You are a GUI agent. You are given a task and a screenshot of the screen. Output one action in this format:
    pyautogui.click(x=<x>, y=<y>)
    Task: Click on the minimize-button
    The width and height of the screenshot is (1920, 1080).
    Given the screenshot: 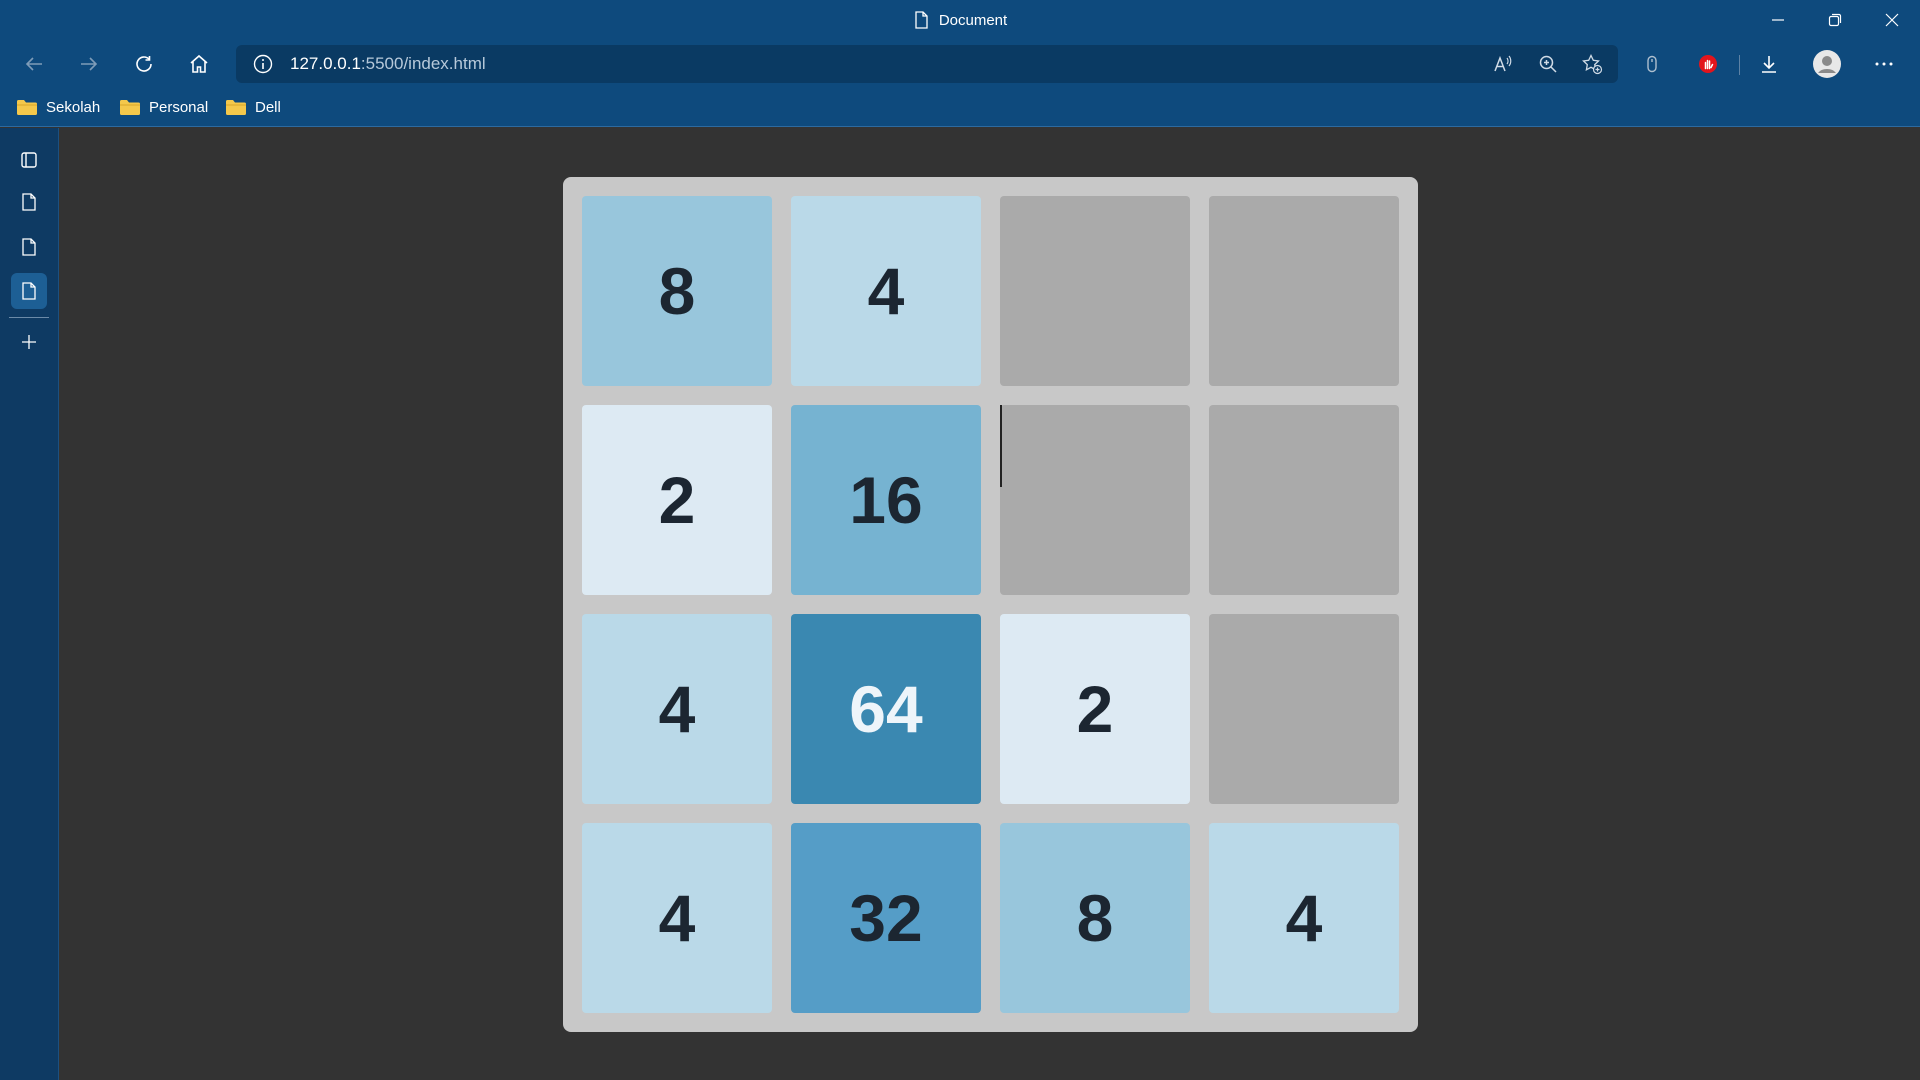 What is the action you would take?
    pyautogui.click(x=1777, y=20)
    